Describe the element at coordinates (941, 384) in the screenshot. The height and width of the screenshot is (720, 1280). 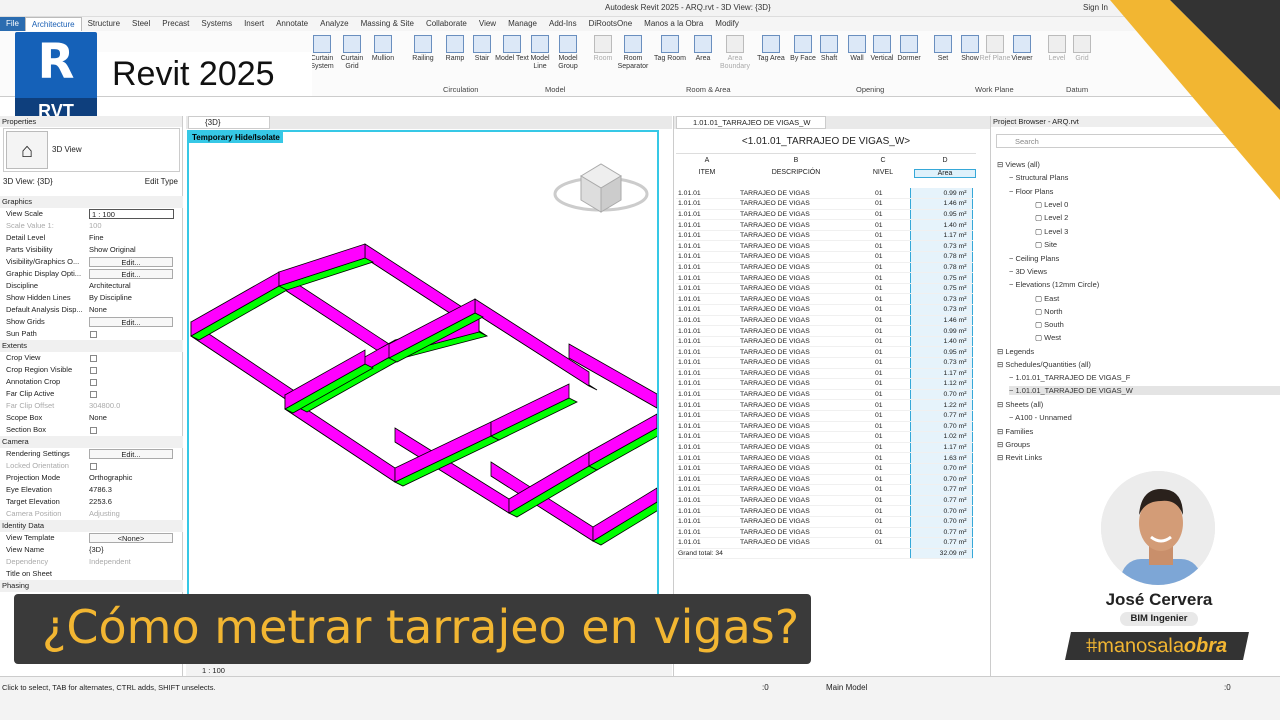
I see `table-cell: 1.12 m²` at that location.